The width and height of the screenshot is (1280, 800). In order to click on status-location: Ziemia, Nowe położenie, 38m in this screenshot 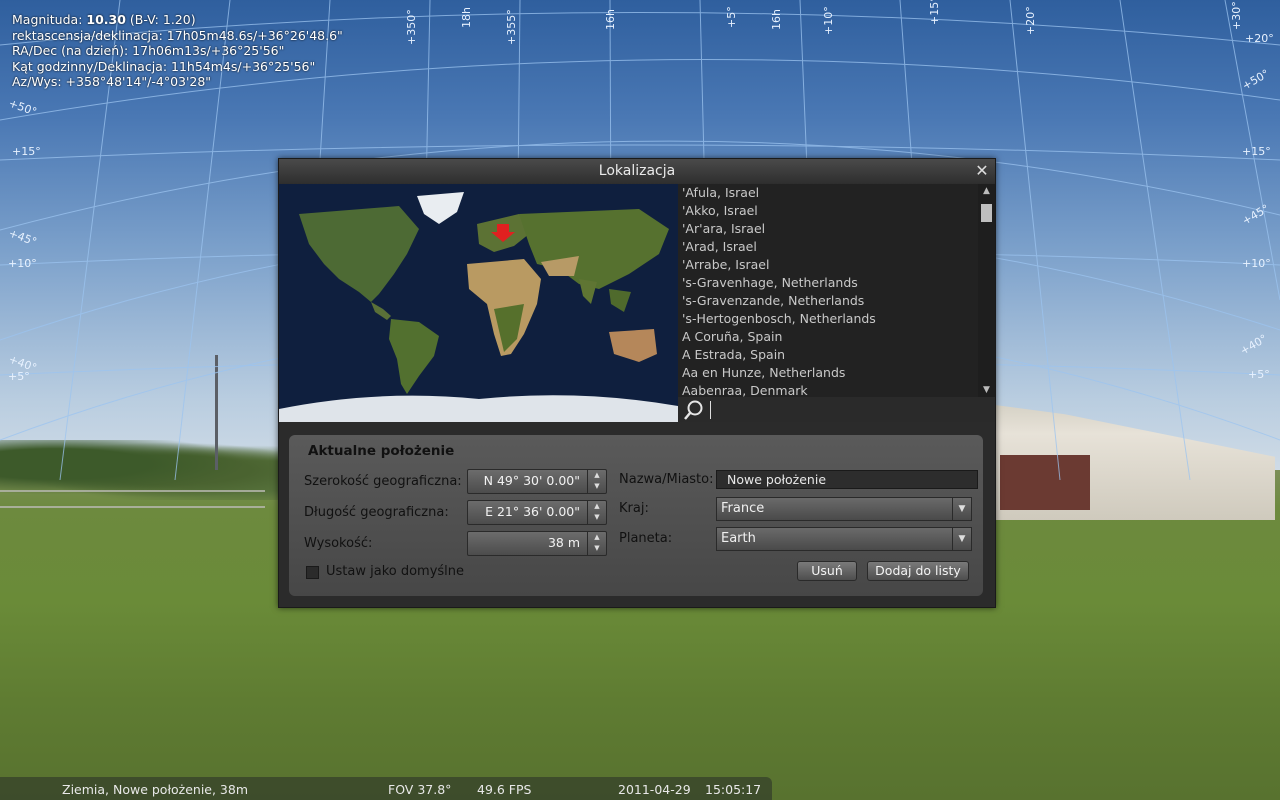, I will do `click(155, 789)`.